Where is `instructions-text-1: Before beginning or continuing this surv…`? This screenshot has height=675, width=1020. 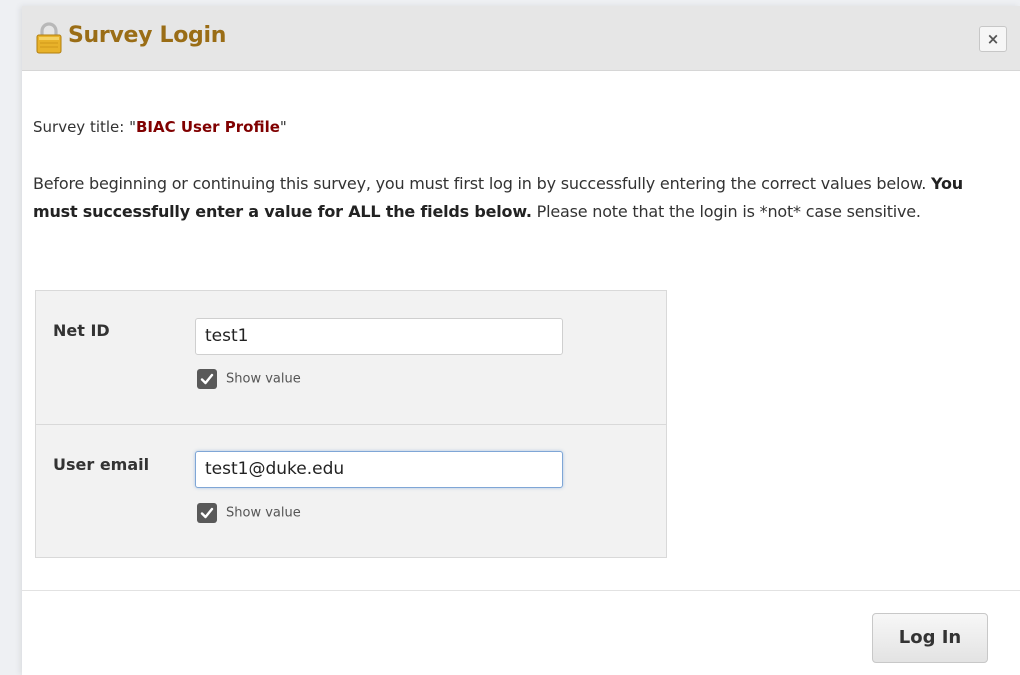
instructions-text-1: Before beginning or continuing this surv… is located at coordinates (482, 183).